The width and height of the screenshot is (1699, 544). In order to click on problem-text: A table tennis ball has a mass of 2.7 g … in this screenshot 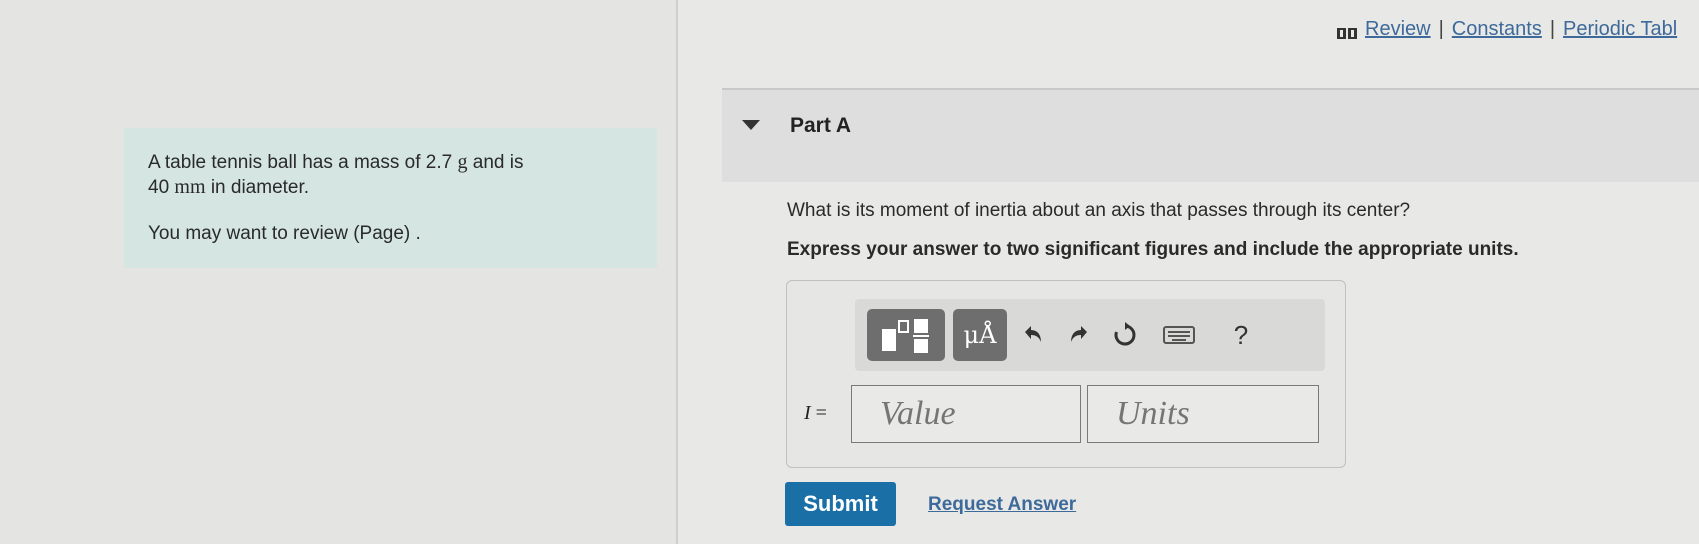, I will do `click(390, 175)`.